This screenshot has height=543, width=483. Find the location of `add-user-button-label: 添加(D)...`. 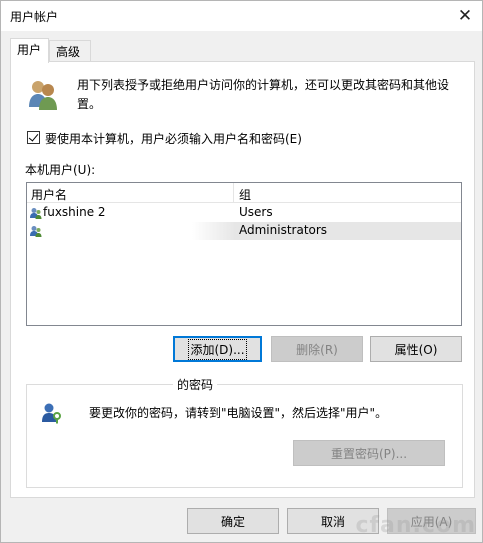

add-user-button-label: 添加(D)... is located at coordinates (217, 349).